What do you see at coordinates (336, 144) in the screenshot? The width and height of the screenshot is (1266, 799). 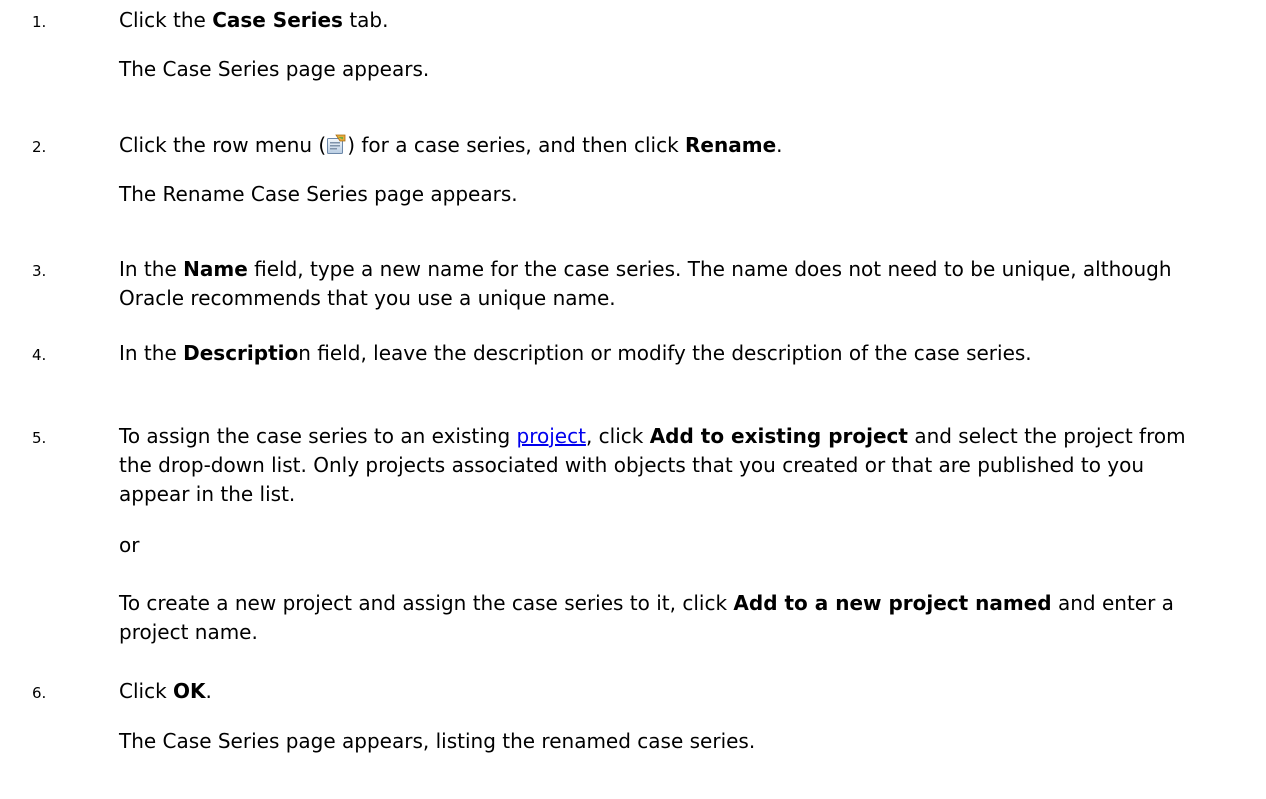 I see `row-menu-icon` at bounding box center [336, 144].